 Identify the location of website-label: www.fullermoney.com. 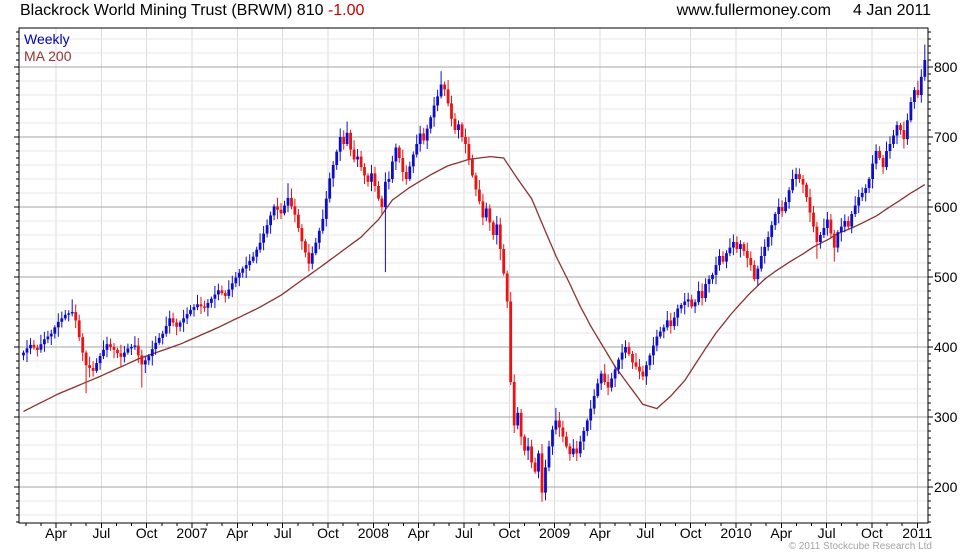
(753, 10).